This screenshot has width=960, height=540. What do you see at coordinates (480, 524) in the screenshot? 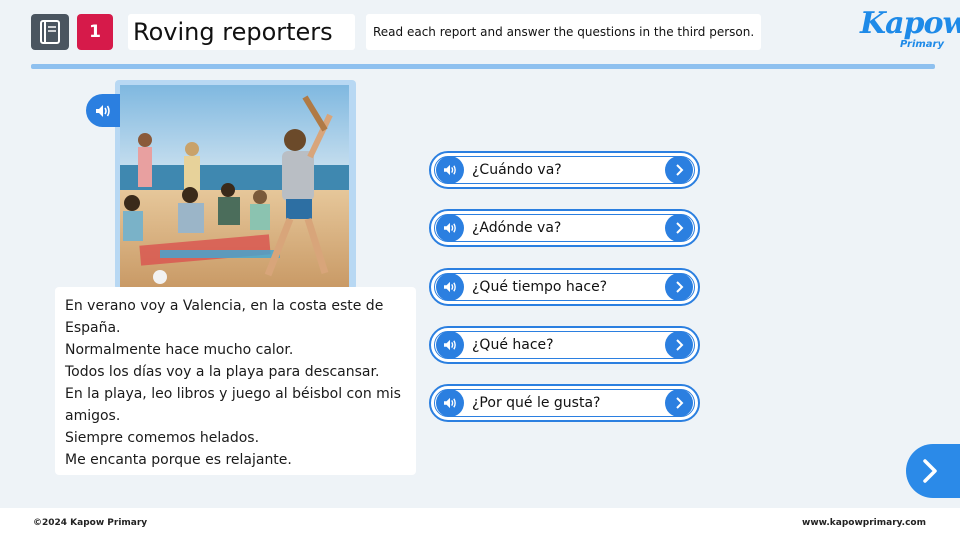
I see `footer: ©2024 Kapow Primary www.kapowprimary.com` at bounding box center [480, 524].